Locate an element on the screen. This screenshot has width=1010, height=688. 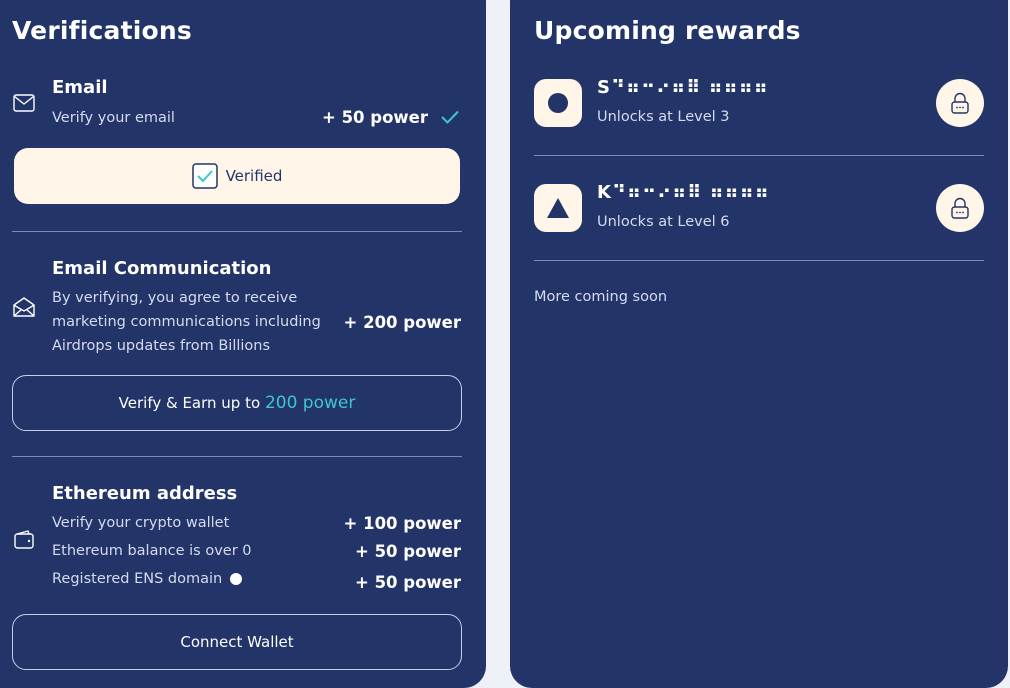
checkbox-checked-icon is located at coordinates (204, 176).